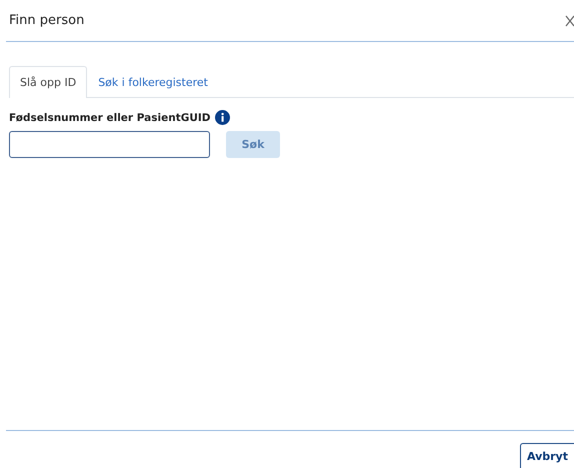  Describe the element at coordinates (547, 455) in the screenshot. I see `cancel-button: Avbryt` at that location.